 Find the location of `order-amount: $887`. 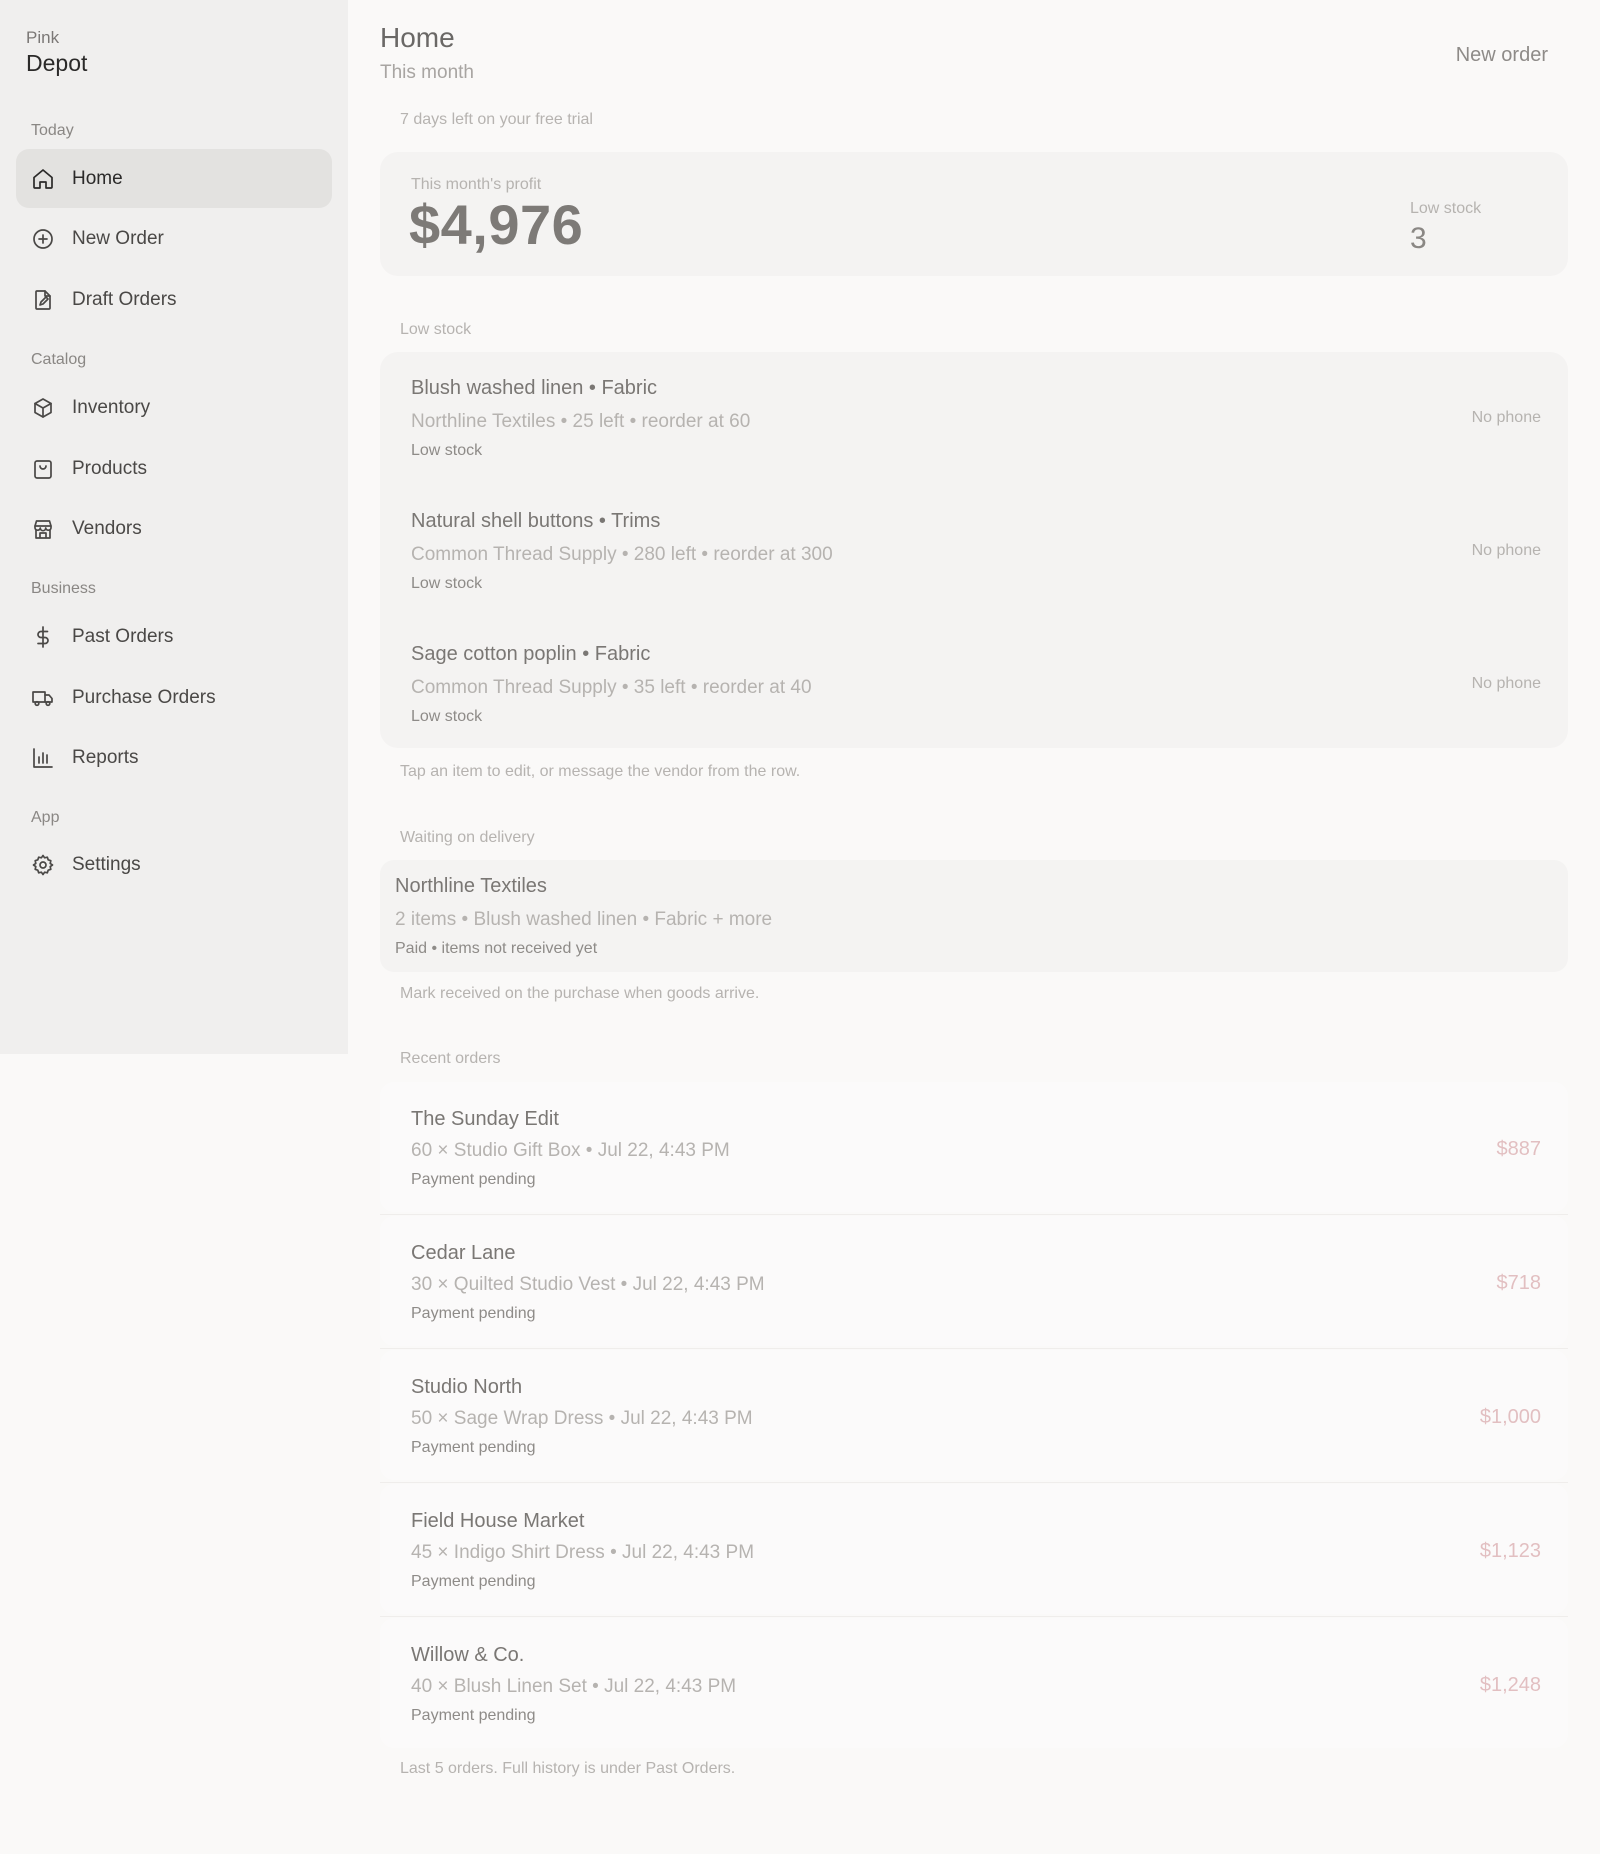

order-amount: $887 is located at coordinates (1519, 1149).